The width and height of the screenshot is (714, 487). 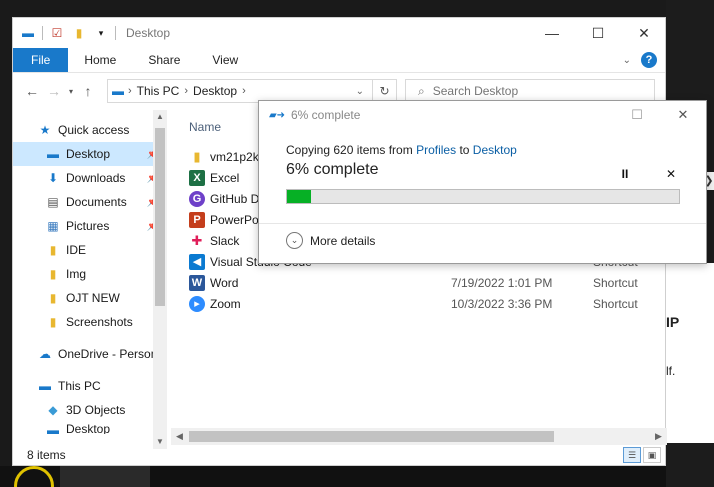 I want to click on status-bar: 8 items ☰ ▣, so click(x=339, y=455).